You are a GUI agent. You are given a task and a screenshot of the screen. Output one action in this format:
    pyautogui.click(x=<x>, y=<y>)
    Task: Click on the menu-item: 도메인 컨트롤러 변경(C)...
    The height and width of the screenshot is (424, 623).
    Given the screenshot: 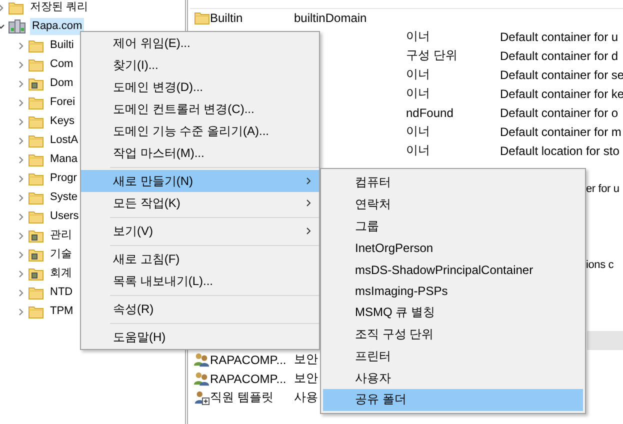 What is the action you would take?
    pyautogui.click(x=200, y=109)
    